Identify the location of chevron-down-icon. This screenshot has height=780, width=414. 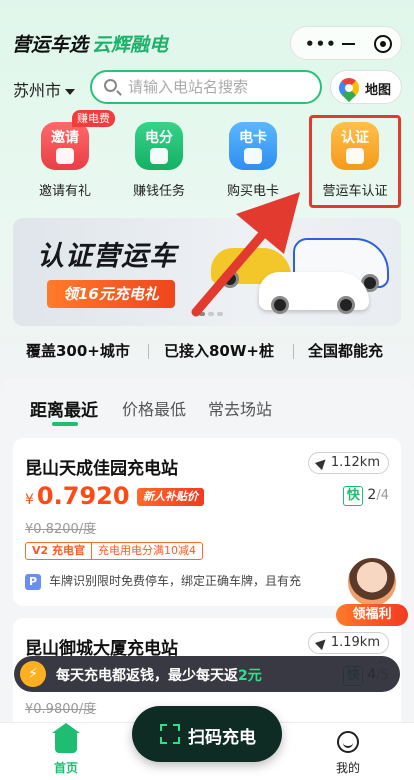
(70, 91).